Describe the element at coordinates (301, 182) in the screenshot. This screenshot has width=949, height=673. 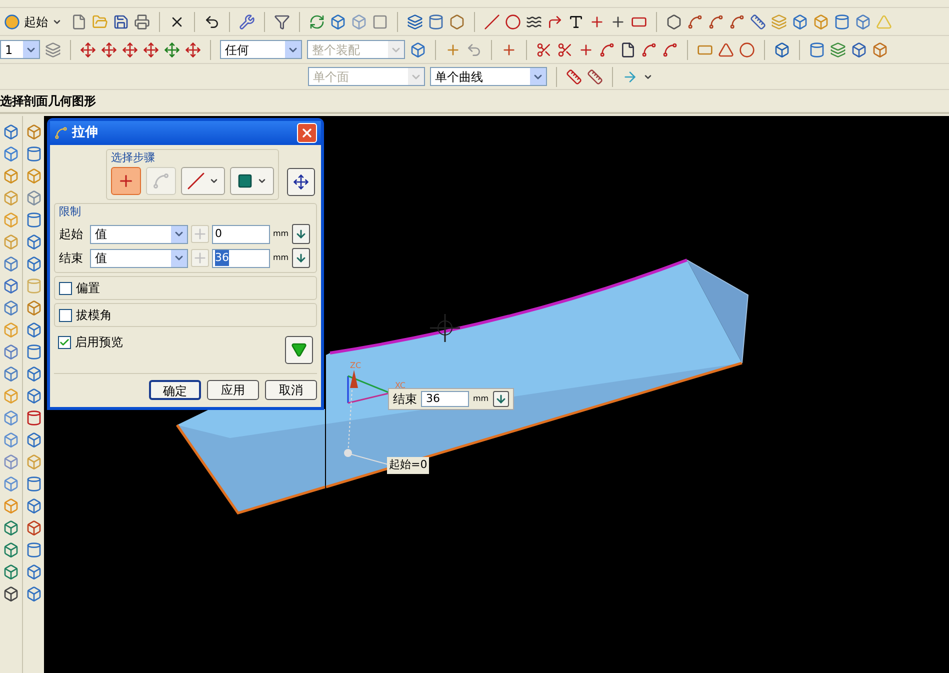
I see `reverse-direction-button` at that location.